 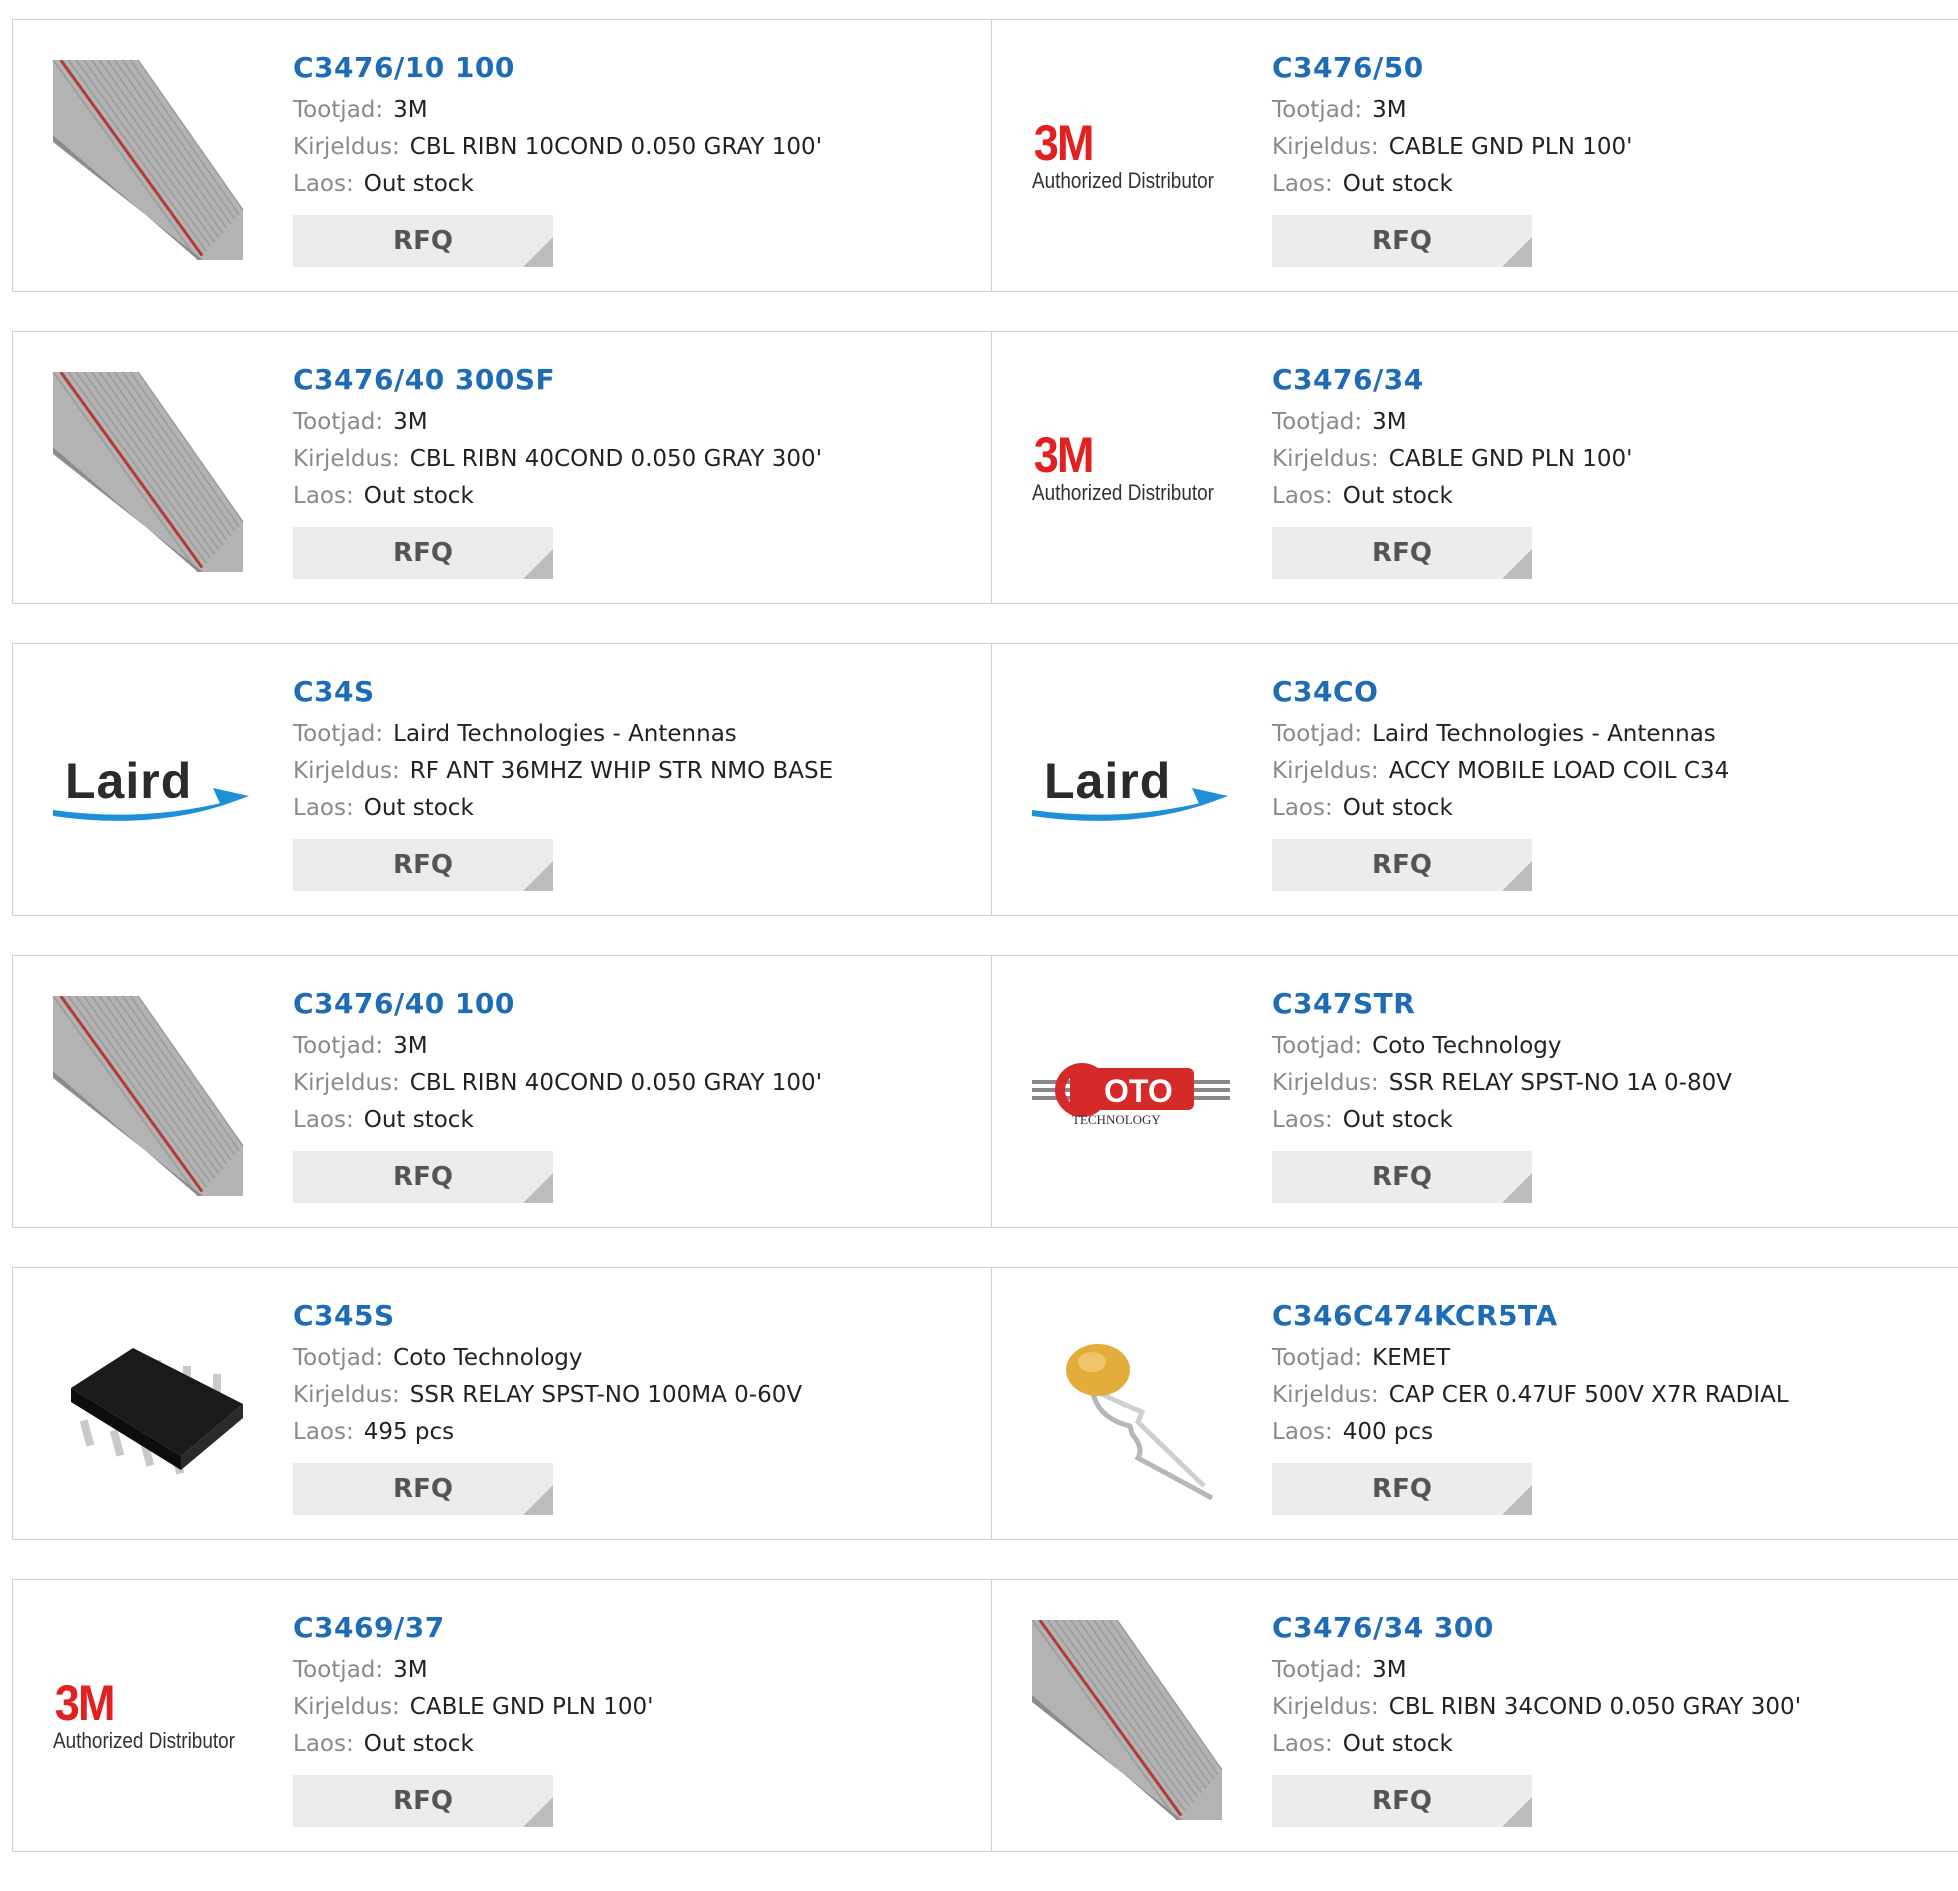 What do you see at coordinates (410, 1670) in the screenshot?
I see `manufacturer-value: 3M` at bounding box center [410, 1670].